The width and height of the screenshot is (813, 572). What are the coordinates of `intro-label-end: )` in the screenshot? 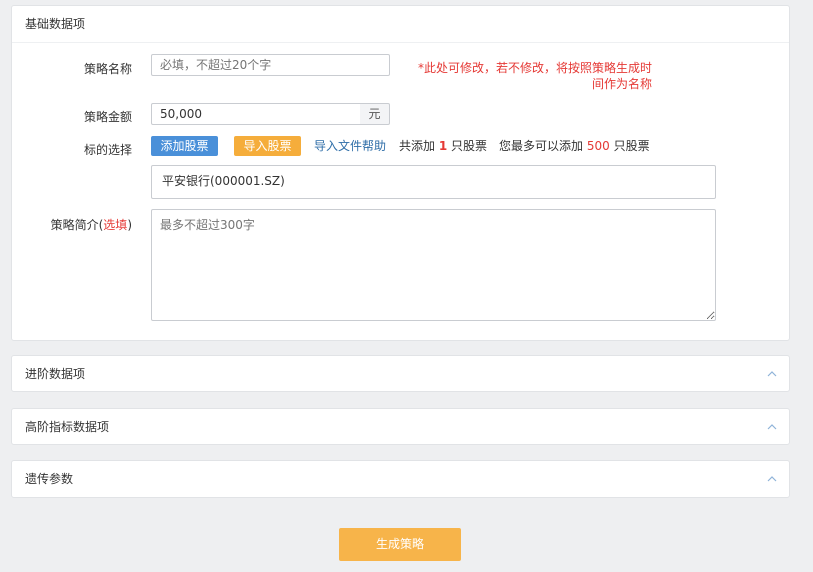 It's located at (129, 225).